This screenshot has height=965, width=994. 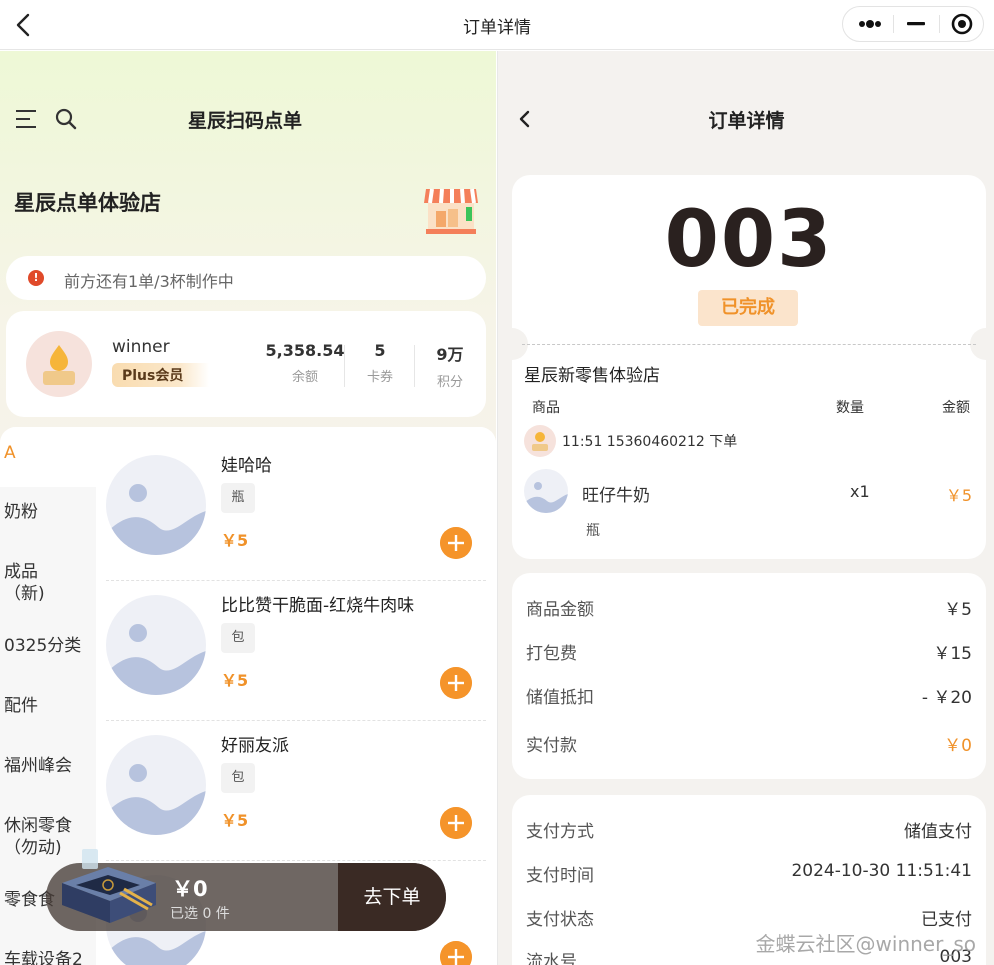 I want to click on member-card: winner Plus会员 5,358.54 余额 5 卡券 9万 积分, so click(x=246, y=364).